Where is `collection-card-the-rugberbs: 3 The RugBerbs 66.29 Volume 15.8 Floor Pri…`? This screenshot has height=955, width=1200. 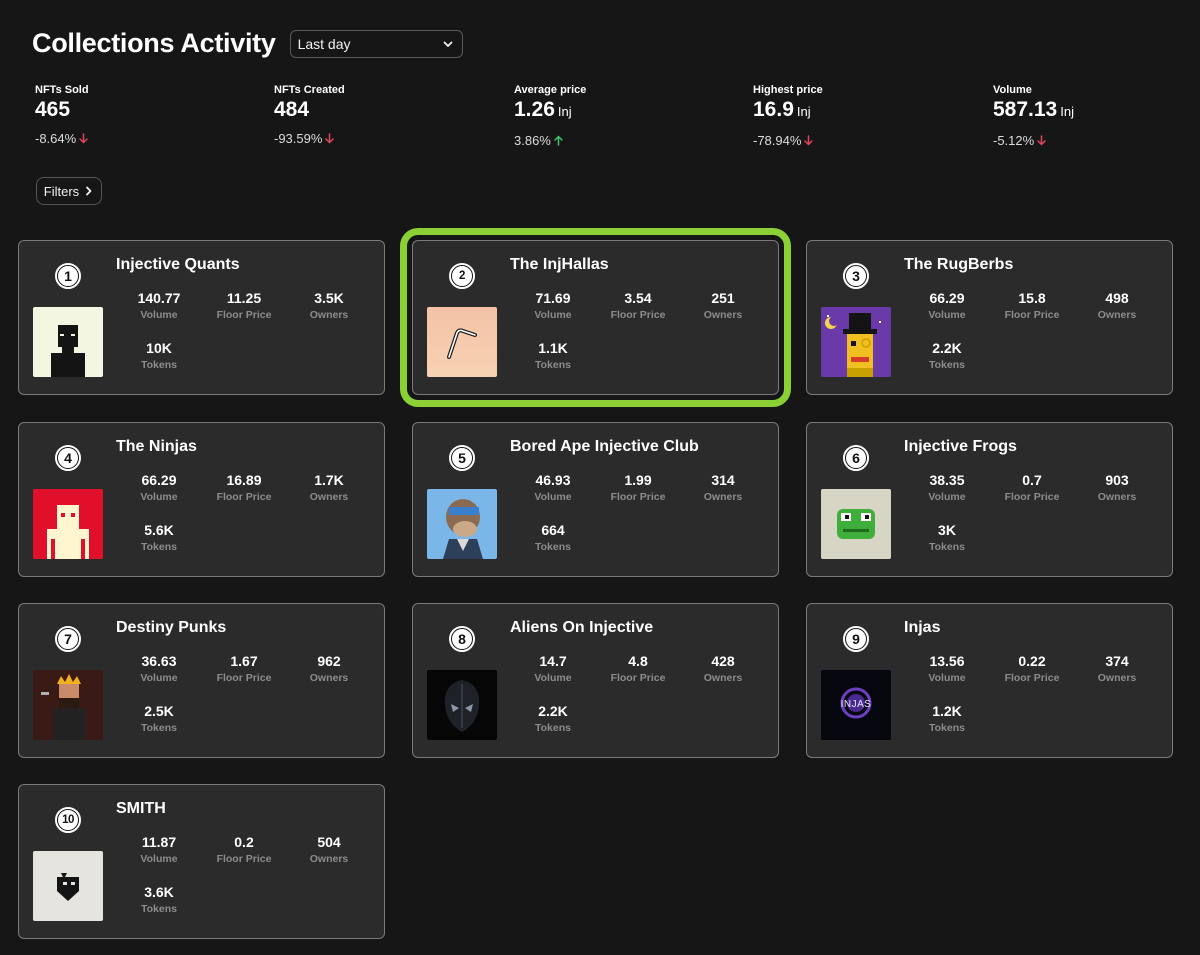
collection-card-the-rugberbs: 3 The RugBerbs 66.29 Volume 15.8 Floor Pri… is located at coordinates (989, 317).